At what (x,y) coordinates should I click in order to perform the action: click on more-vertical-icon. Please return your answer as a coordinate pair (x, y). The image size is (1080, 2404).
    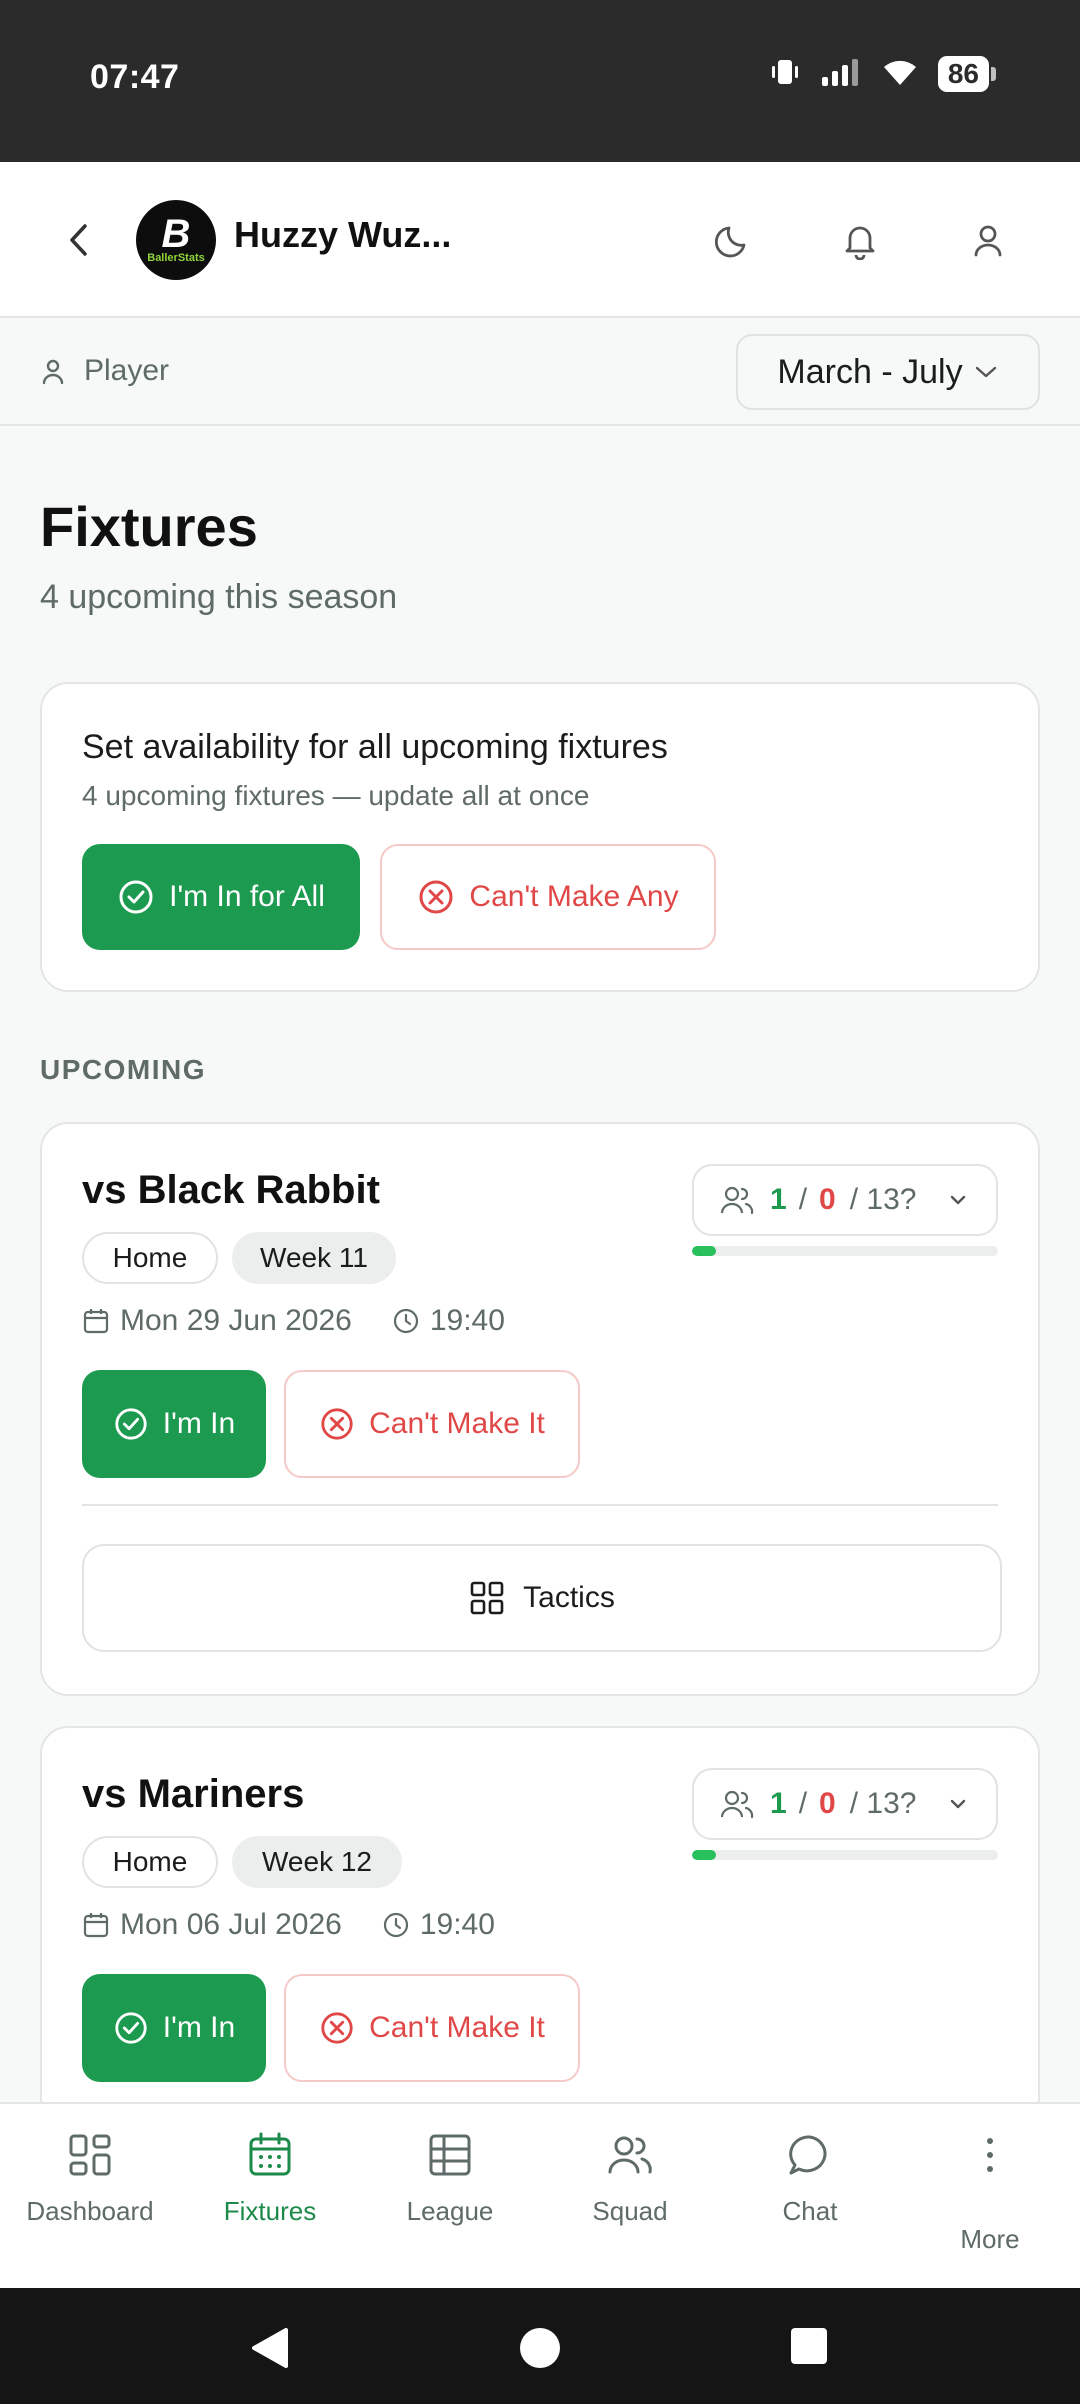
    Looking at the image, I should click on (990, 2155).